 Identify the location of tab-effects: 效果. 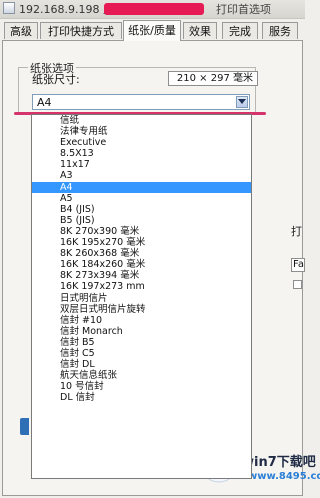
(200, 30).